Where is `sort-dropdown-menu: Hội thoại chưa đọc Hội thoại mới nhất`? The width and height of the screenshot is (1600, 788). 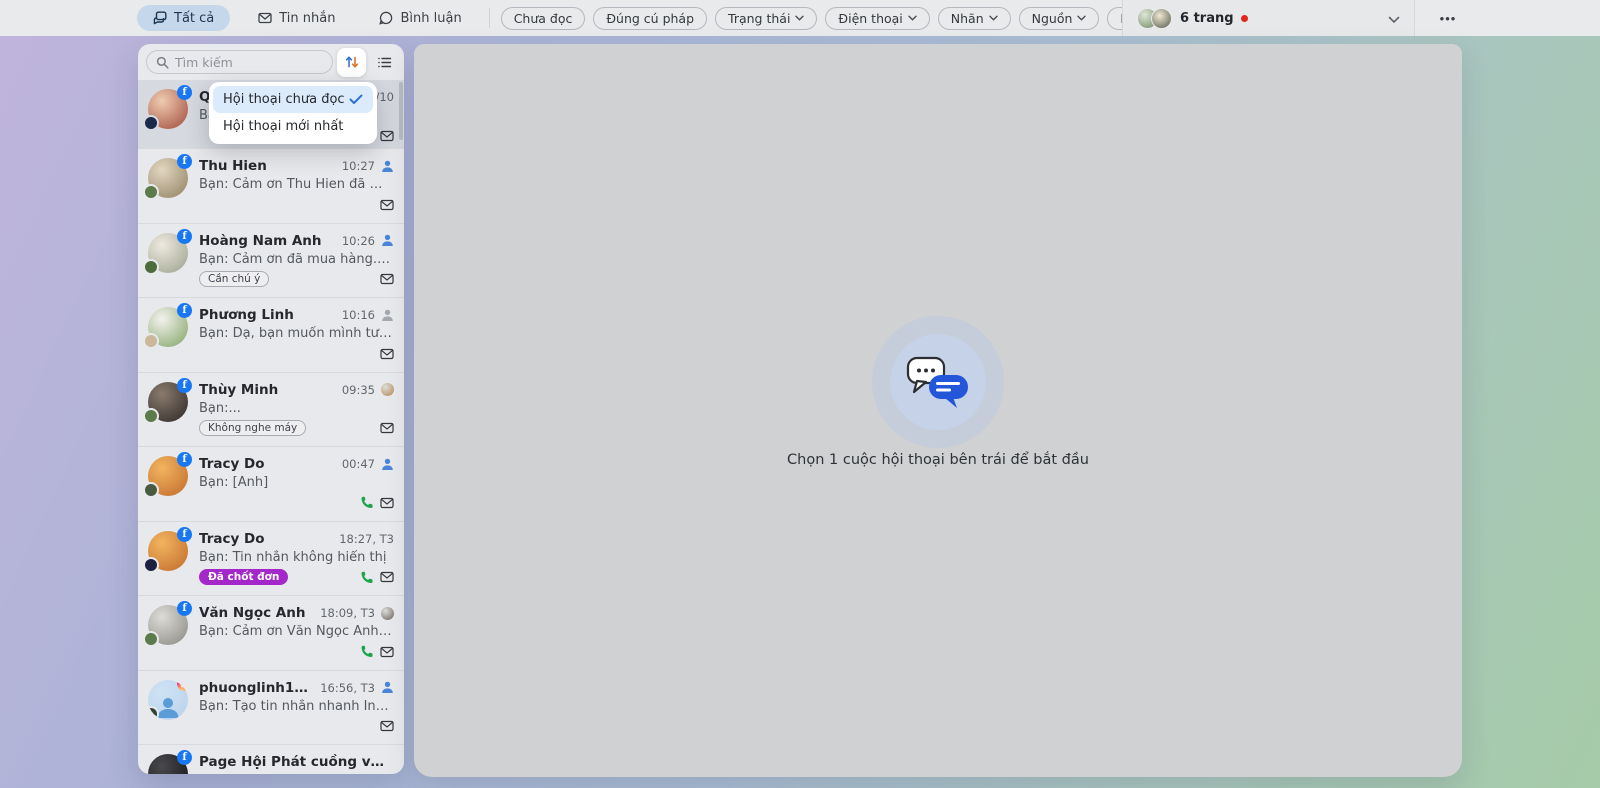 sort-dropdown-menu: Hội thoại chưa đọc Hội thoại mới nhất is located at coordinates (293, 113).